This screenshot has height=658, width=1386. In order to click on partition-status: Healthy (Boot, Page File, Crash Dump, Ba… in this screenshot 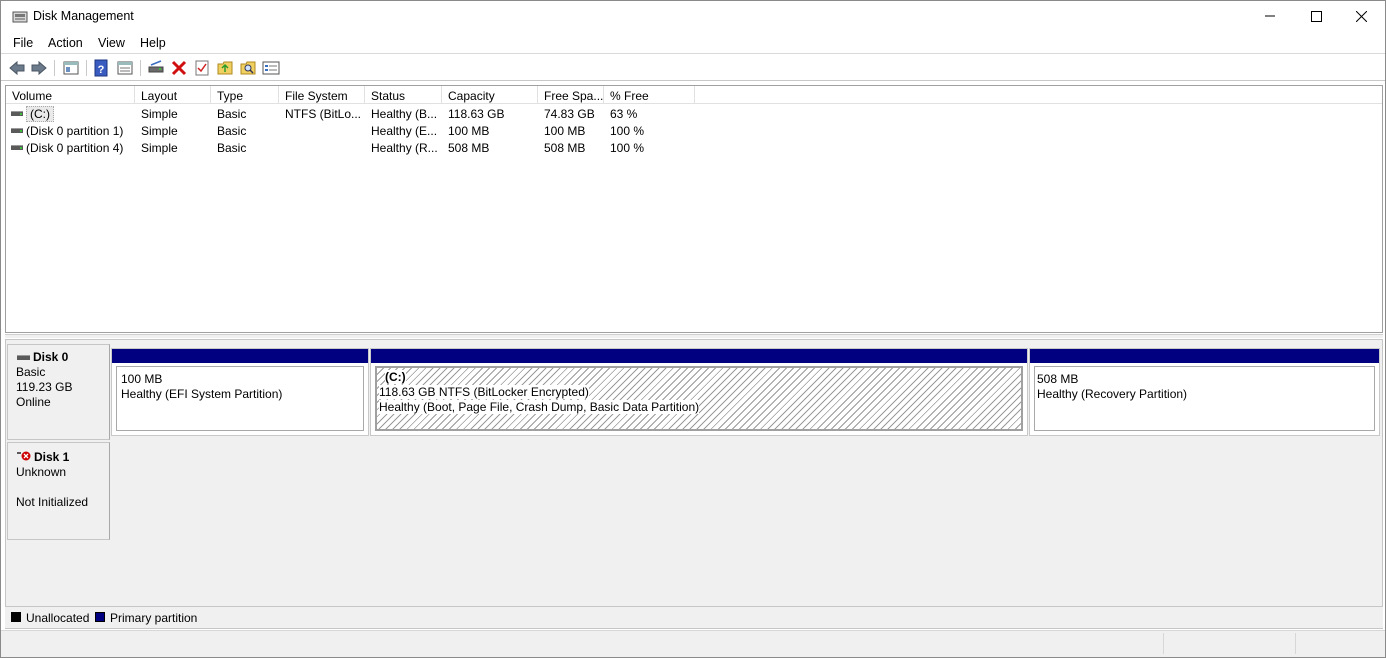, I will do `click(539, 407)`.